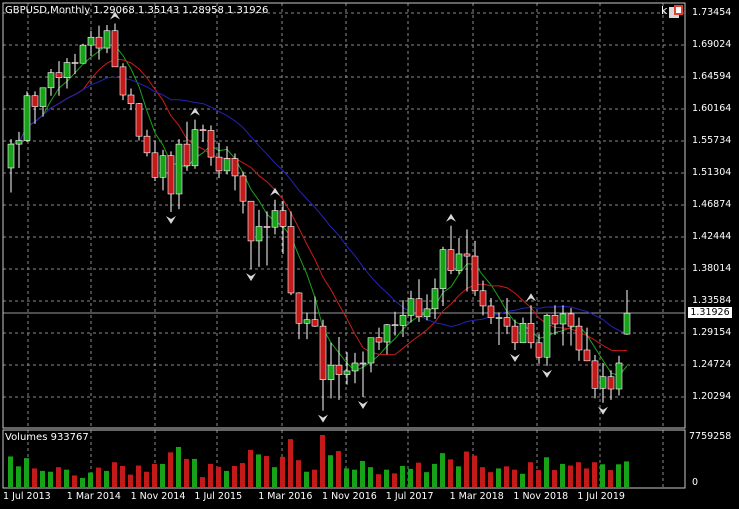 The height and width of the screenshot is (509, 739). What do you see at coordinates (275, 191) in the screenshot?
I see `fractal-up-arrow` at bounding box center [275, 191].